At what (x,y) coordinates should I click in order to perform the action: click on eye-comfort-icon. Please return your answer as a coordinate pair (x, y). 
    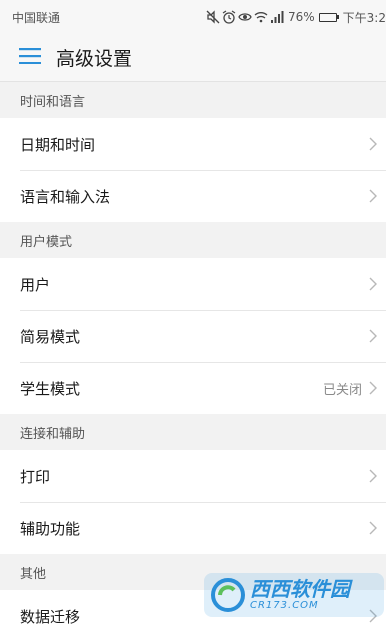
    Looking at the image, I should click on (245, 17).